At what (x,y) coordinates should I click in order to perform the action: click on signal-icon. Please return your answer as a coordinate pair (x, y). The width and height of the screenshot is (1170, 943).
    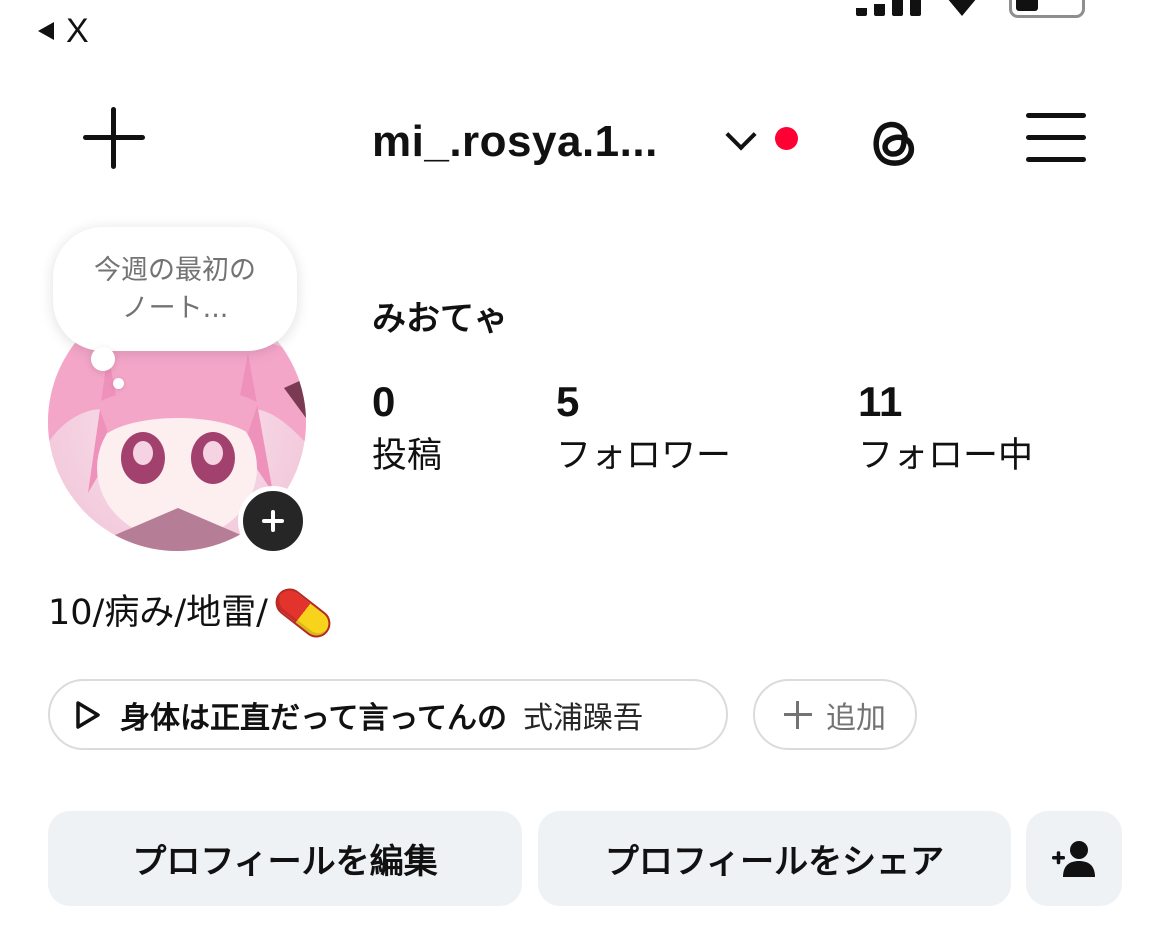
    Looking at the image, I should click on (888, 8).